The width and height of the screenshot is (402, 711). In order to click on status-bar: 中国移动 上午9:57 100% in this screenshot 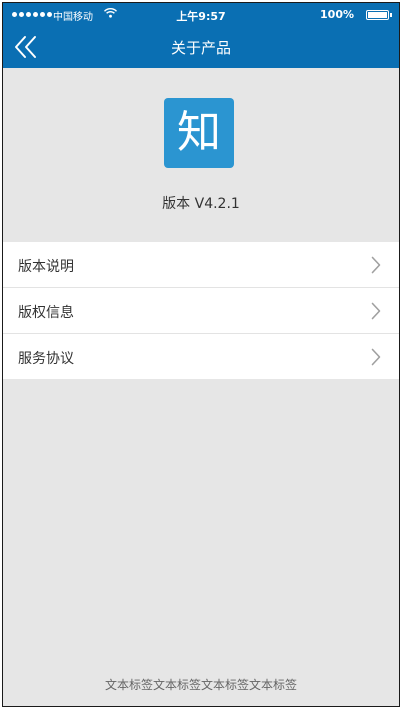, I will do `click(201, 15)`.